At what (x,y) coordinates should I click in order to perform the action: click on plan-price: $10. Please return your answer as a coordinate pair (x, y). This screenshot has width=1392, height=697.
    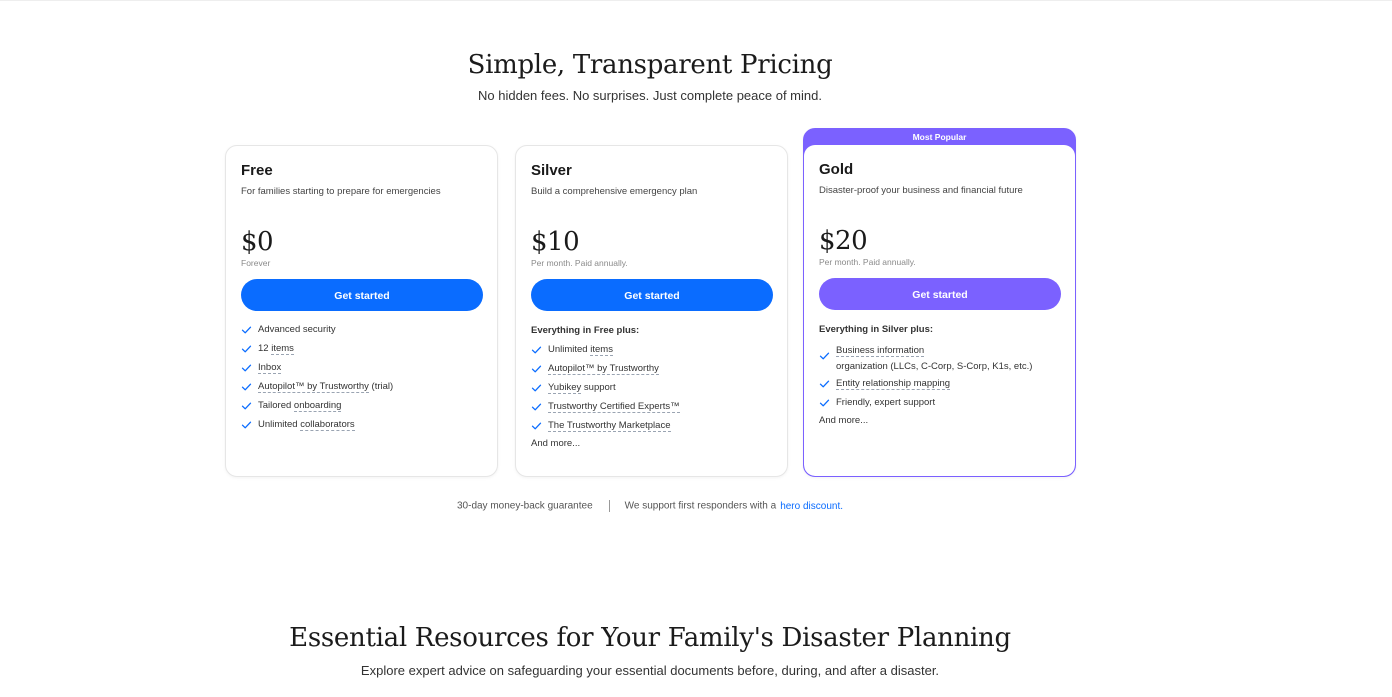
    Looking at the image, I should click on (555, 242).